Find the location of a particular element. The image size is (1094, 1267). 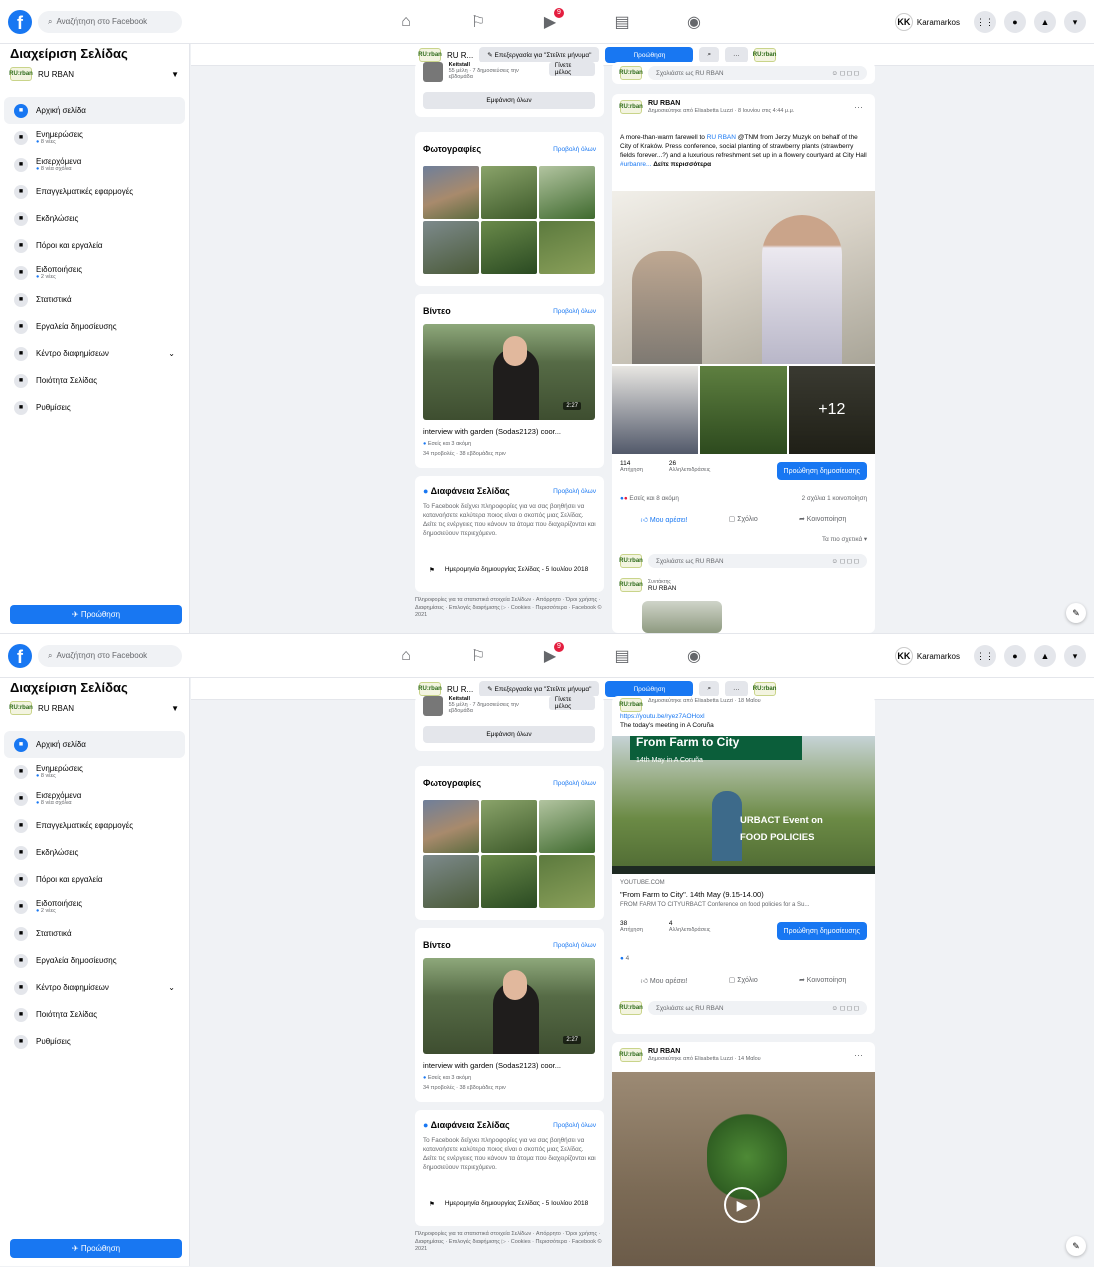

menu-grid-icon: ⋮⋮ is located at coordinates (985, 22).